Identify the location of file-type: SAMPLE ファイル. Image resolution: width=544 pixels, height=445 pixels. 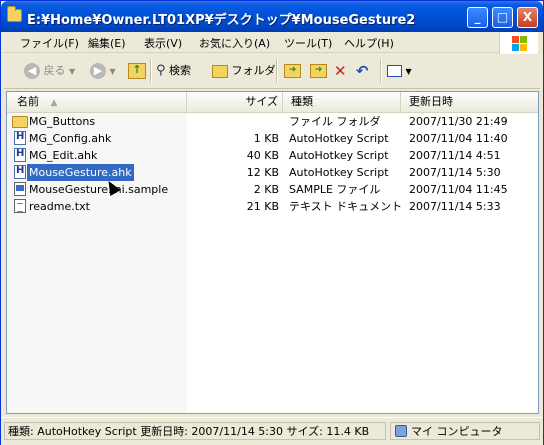
(335, 189).